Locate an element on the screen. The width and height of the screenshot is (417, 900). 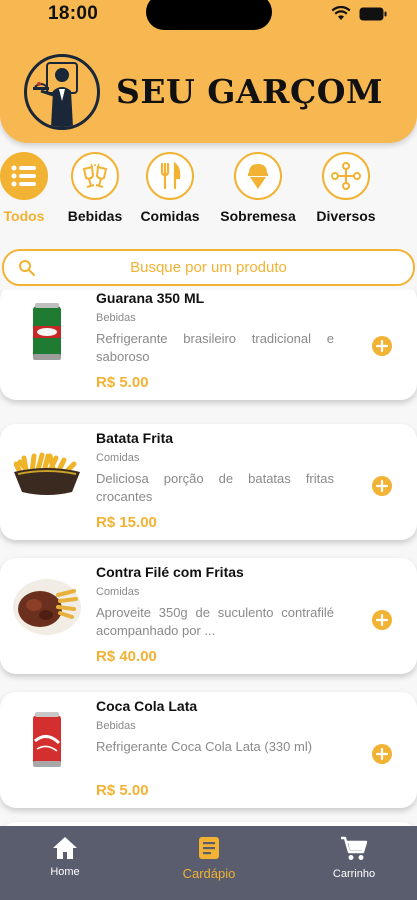
category-bebidas: Bebidas is located at coordinates (95, 188).